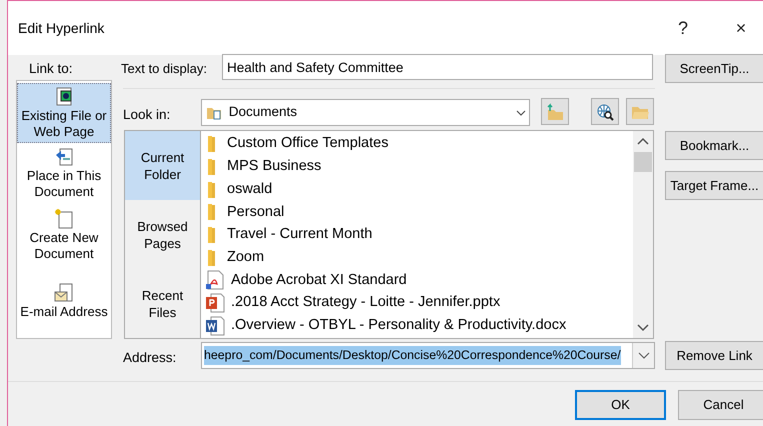 Image resolution: width=763 pixels, height=426 pixels. I want to click on file-item: Zoom, so click(245, 257).